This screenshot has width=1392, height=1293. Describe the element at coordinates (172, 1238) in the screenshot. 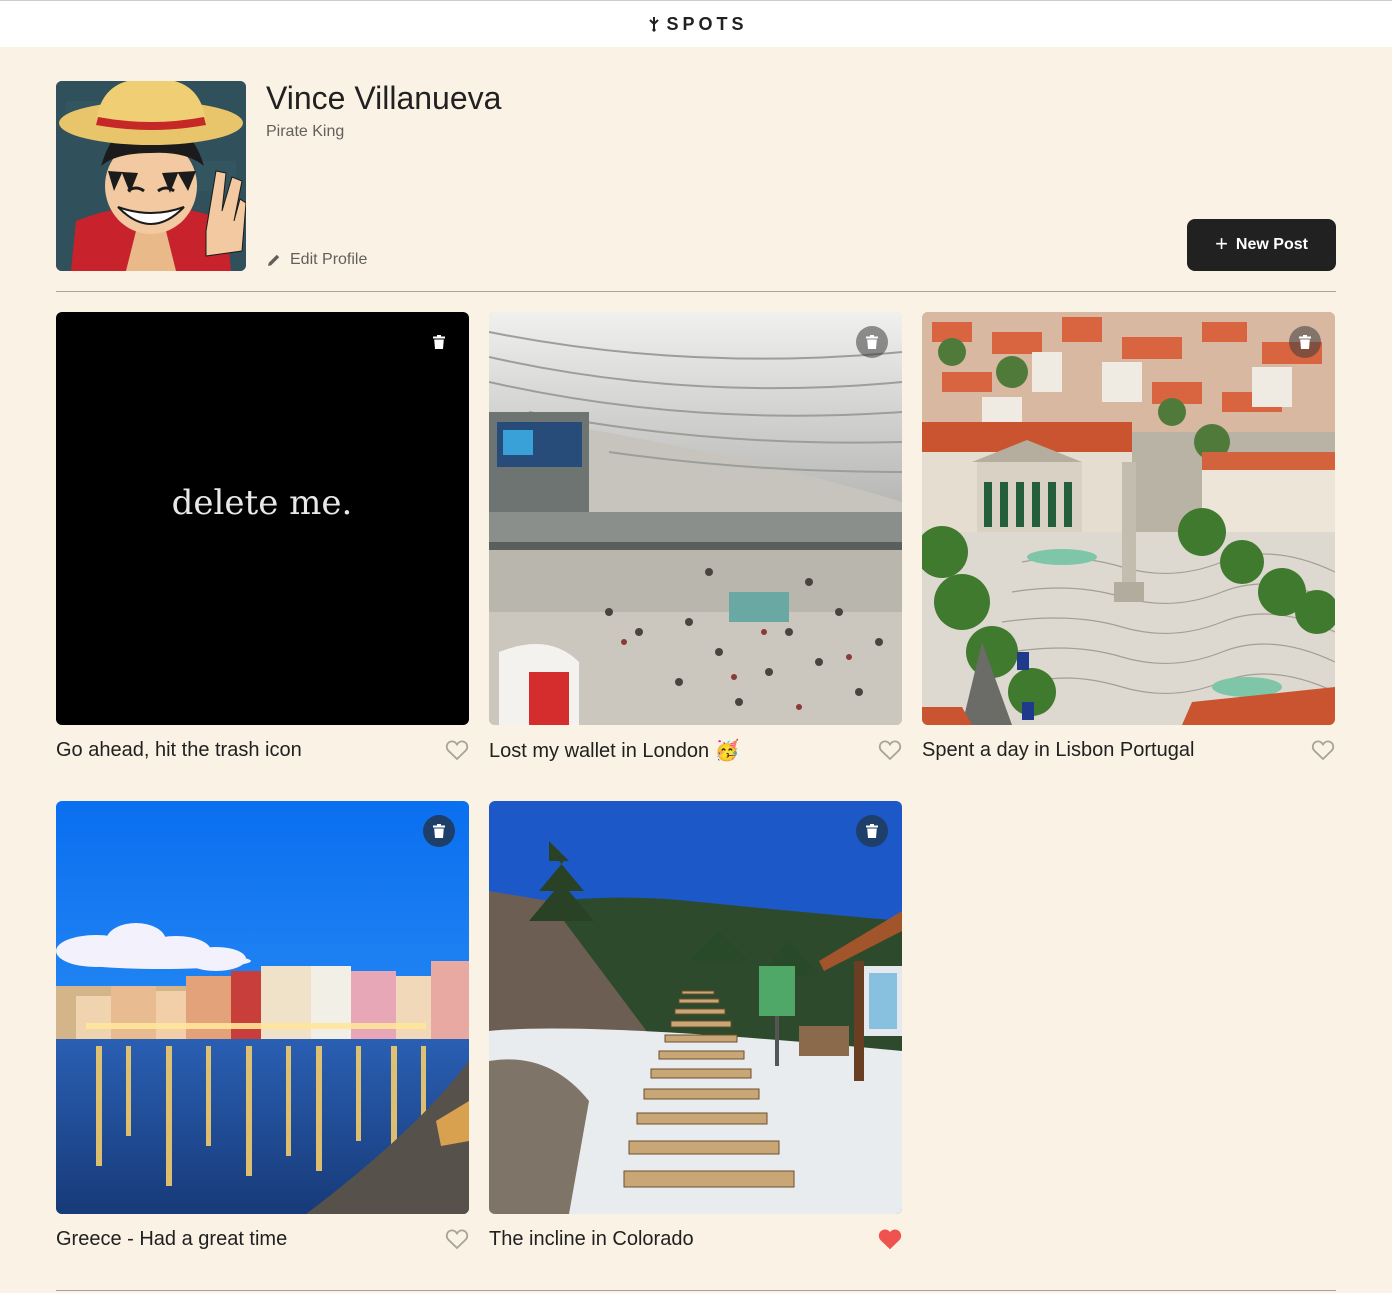

I see `card-title: Greece - Had a great time` at that location.